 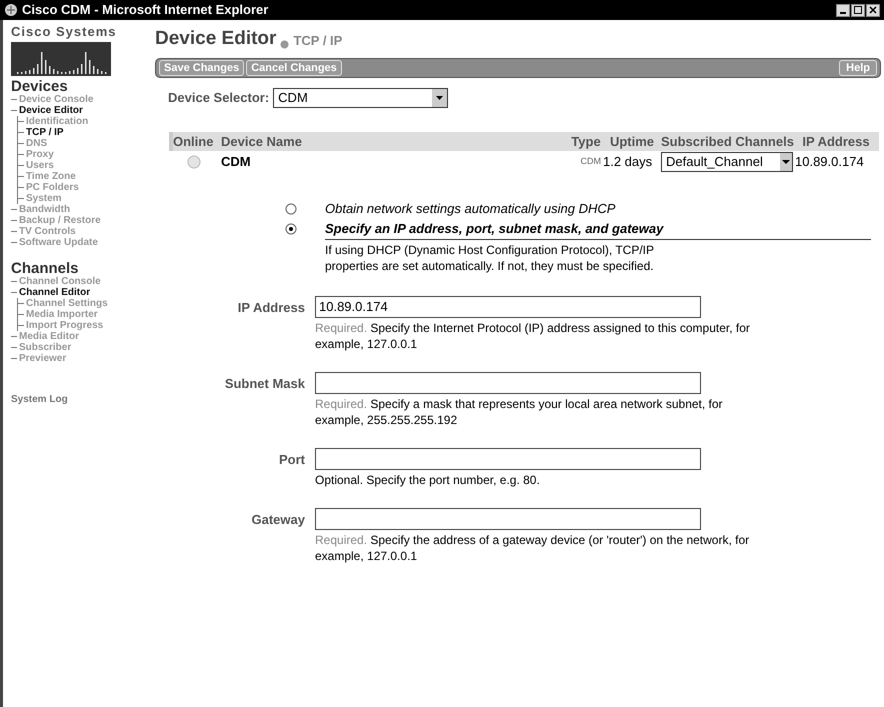 What do you see at coordinates (858, 68) in the screenshot?
I see `help-button: Help` at bounding box center [858, 68].